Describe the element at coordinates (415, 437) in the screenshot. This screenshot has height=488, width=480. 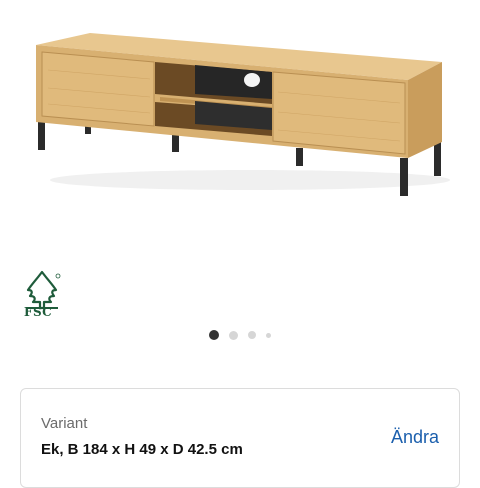
I see `change-variant-link: Ändra` at that location.